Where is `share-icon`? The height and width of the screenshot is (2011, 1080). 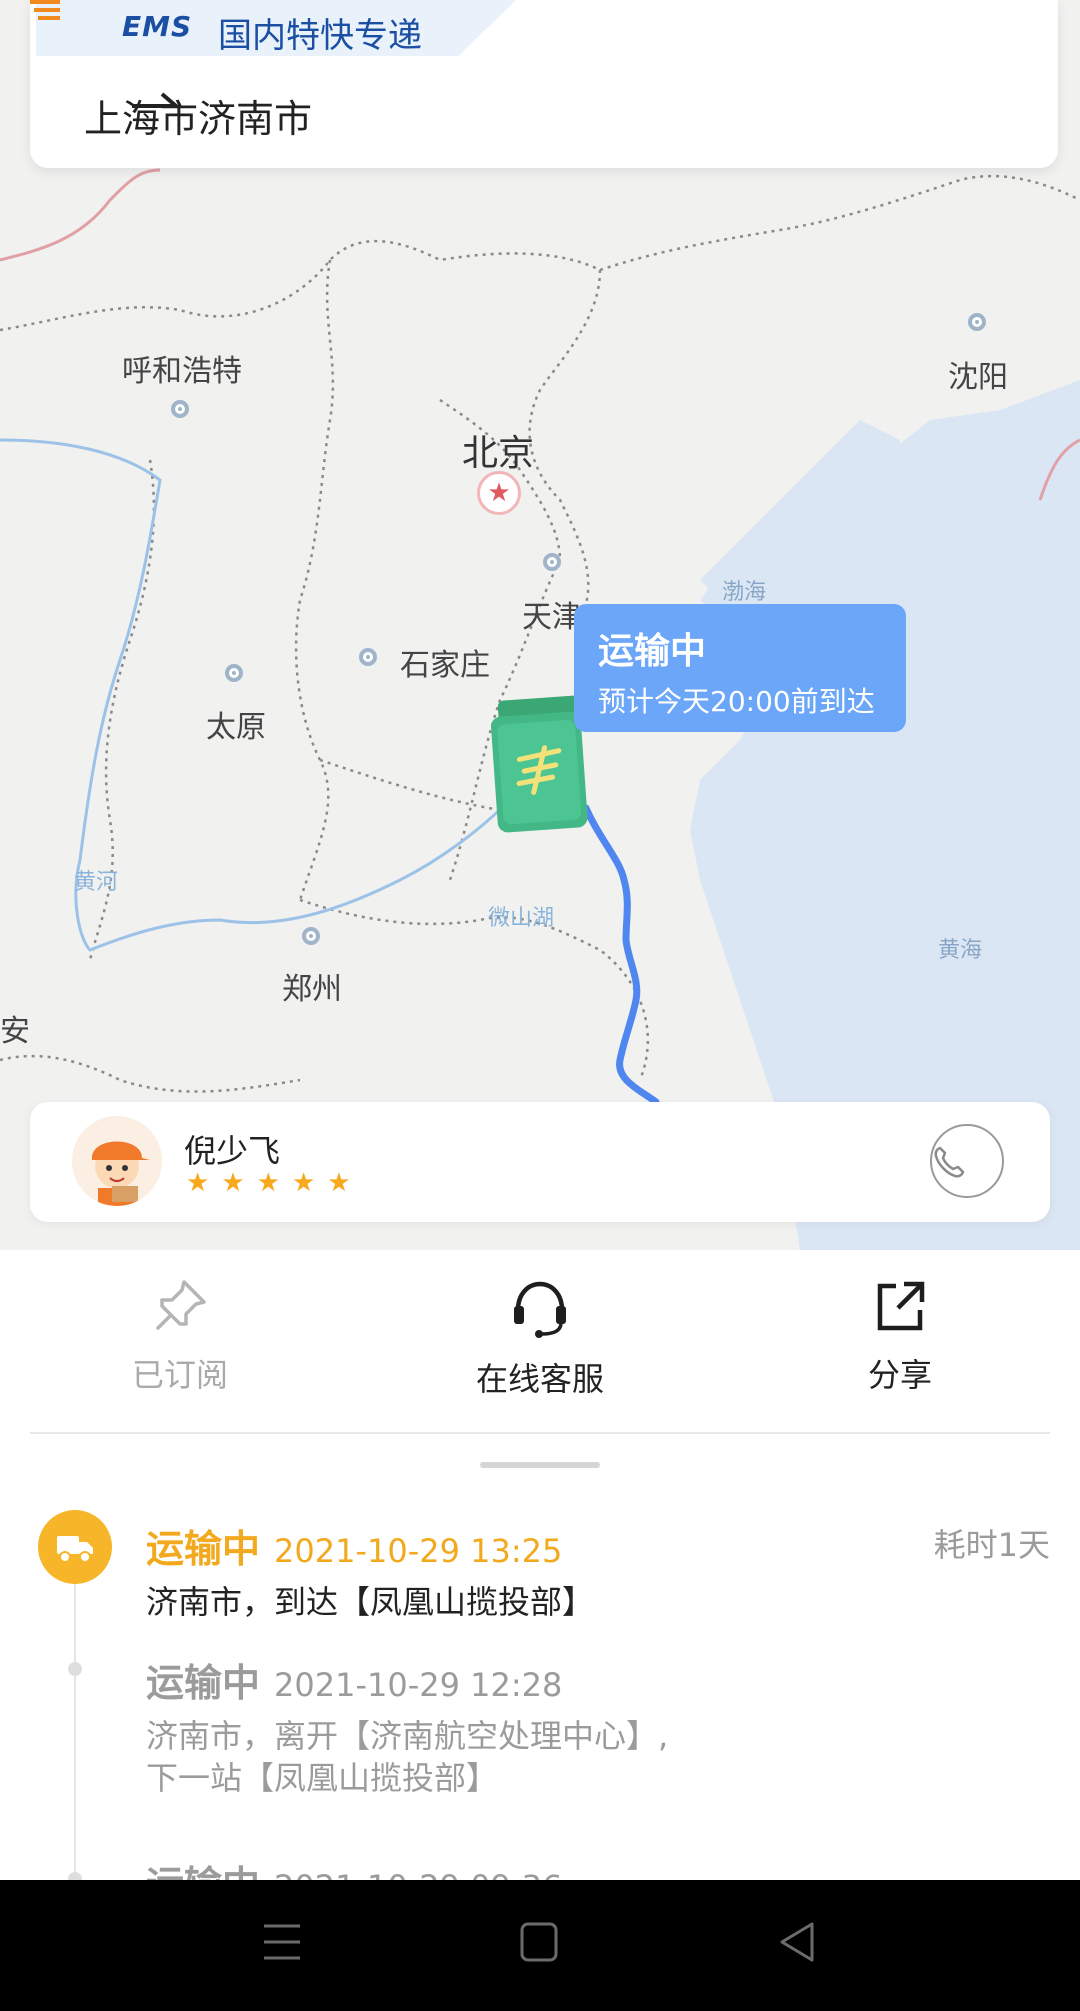 share-icon is located at coordinates (901, 1306).